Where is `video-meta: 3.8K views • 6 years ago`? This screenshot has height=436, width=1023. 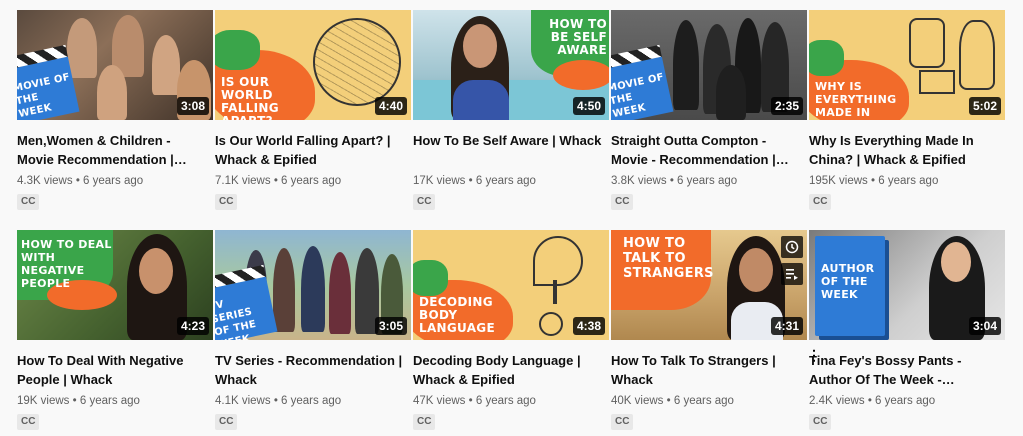
video-meta: 3.8K views • 6 years ago is located at coordinates (709, 181).